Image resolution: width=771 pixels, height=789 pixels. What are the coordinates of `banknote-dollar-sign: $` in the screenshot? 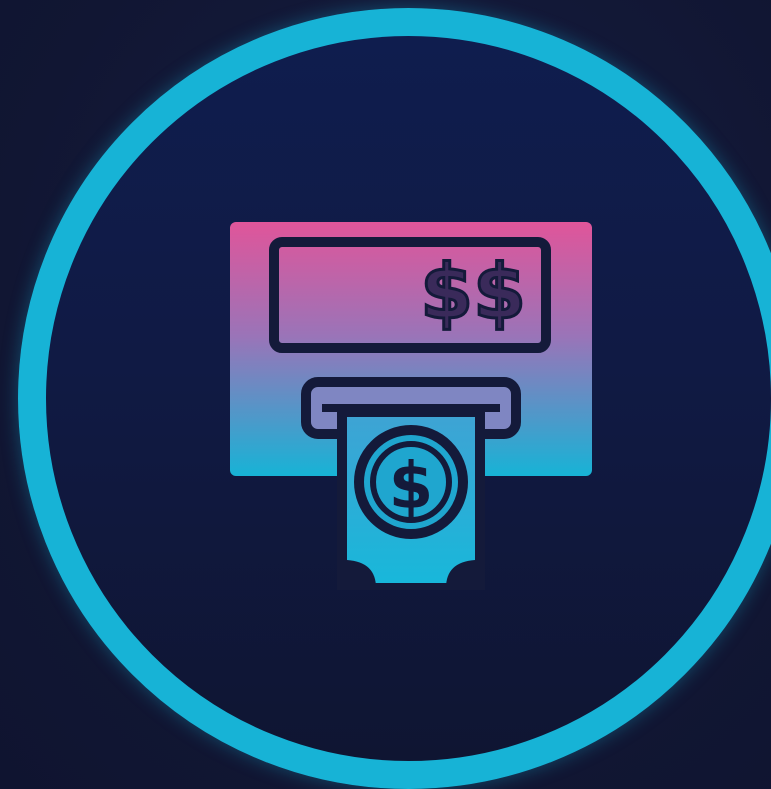 It's located at (411, 487).